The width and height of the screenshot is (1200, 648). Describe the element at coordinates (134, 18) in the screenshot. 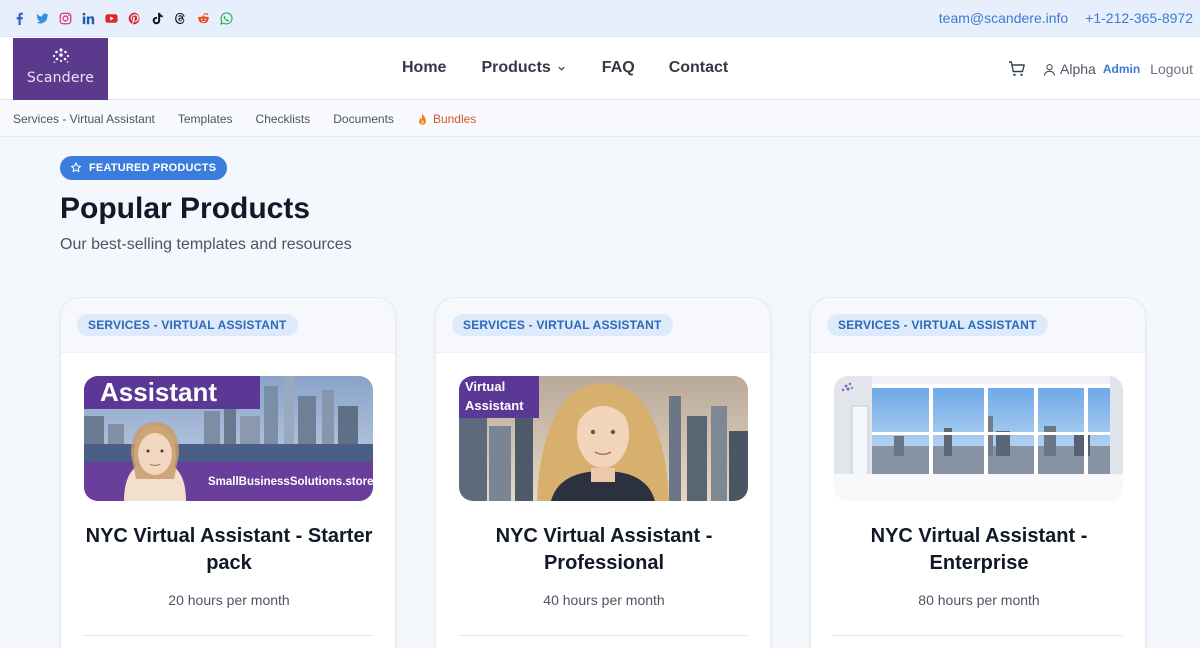

I see `pinterest-icon` at that location.